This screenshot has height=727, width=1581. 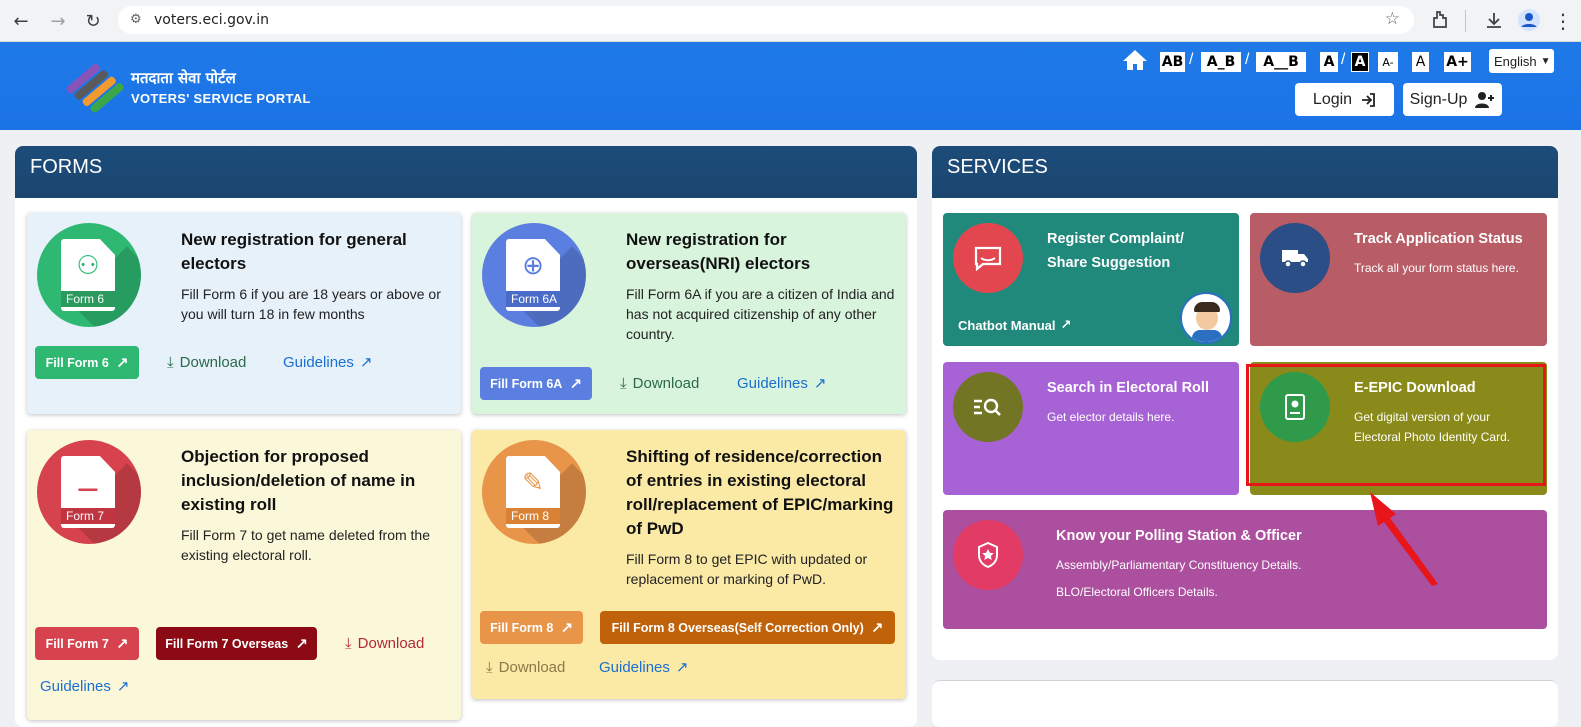 I want to click on eci-logo, so click(x=95, y=91).